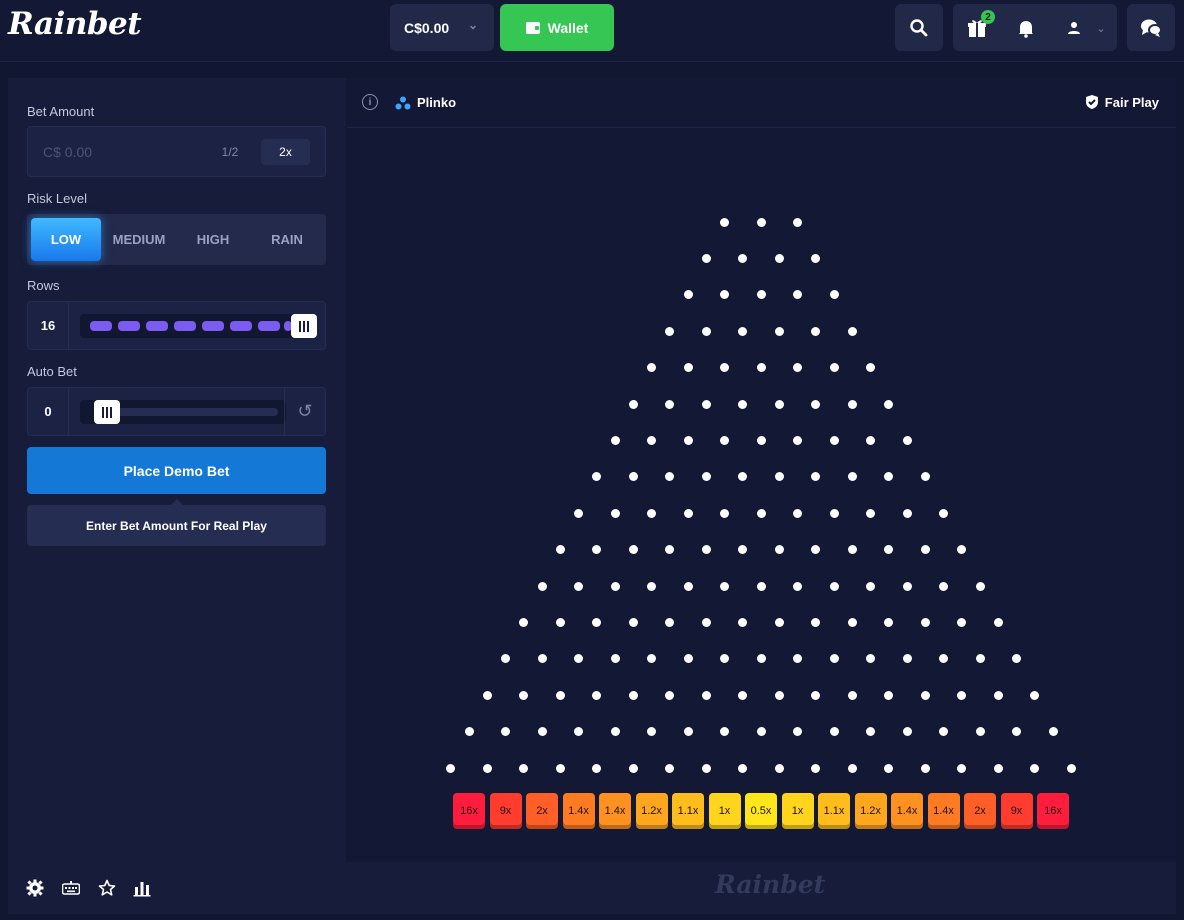 The width and height of the screenshot is (1184, 920). I want to click on info-icon: i, so click(370, 102).